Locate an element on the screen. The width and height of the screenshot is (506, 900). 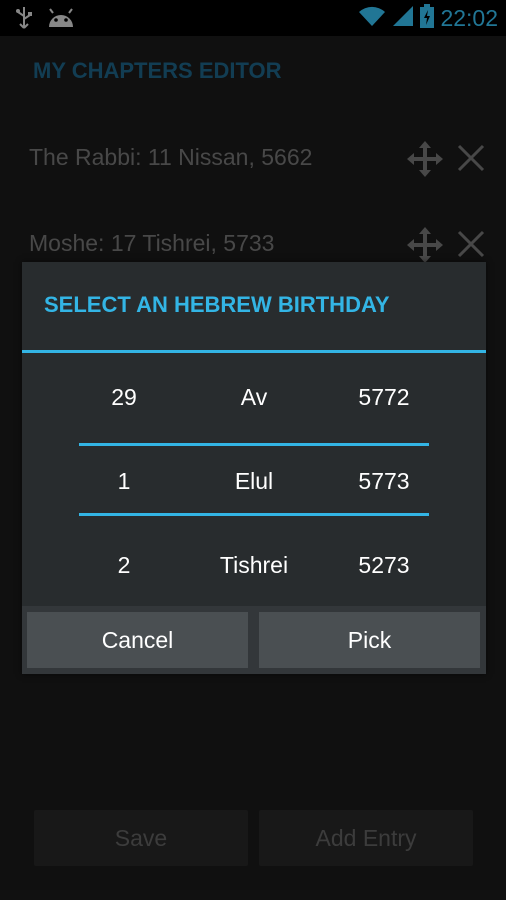
year-prev: 5772 is located at coordinates (384, 397).